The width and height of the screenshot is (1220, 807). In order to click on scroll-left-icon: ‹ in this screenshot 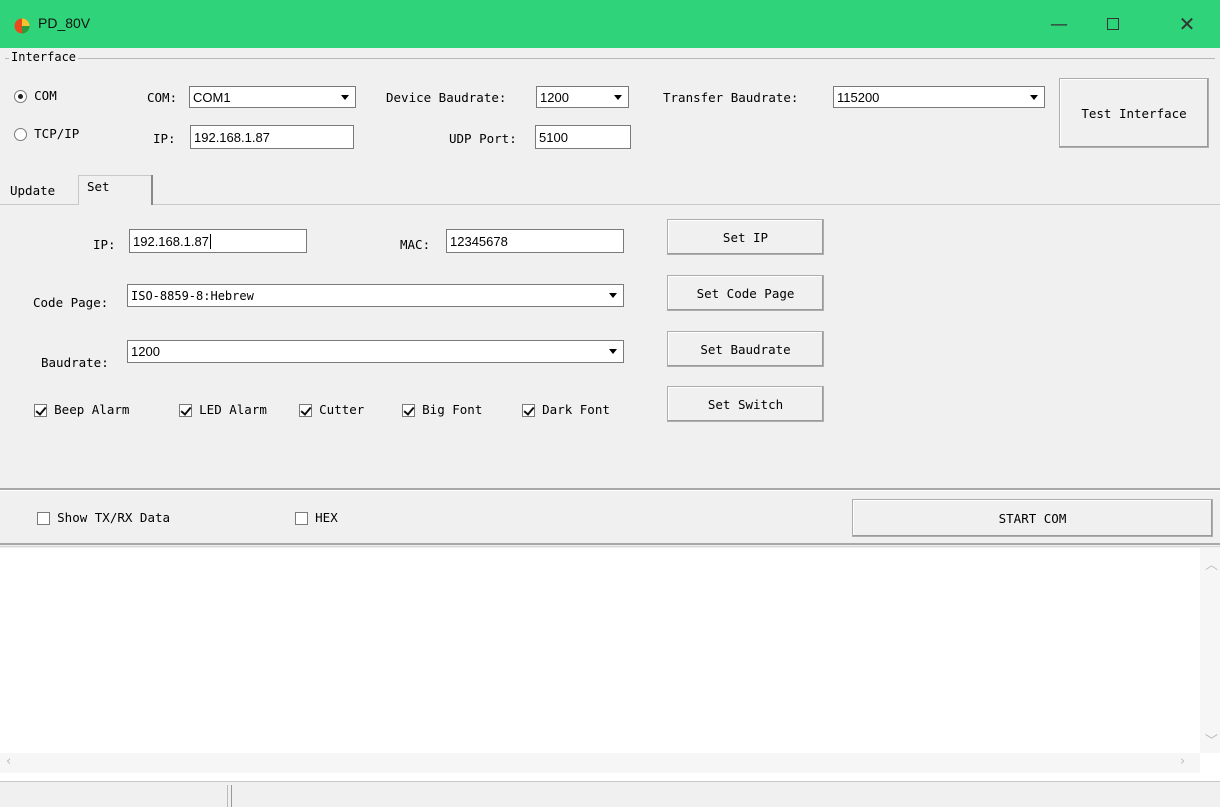, I will do `click(8, 761)`.